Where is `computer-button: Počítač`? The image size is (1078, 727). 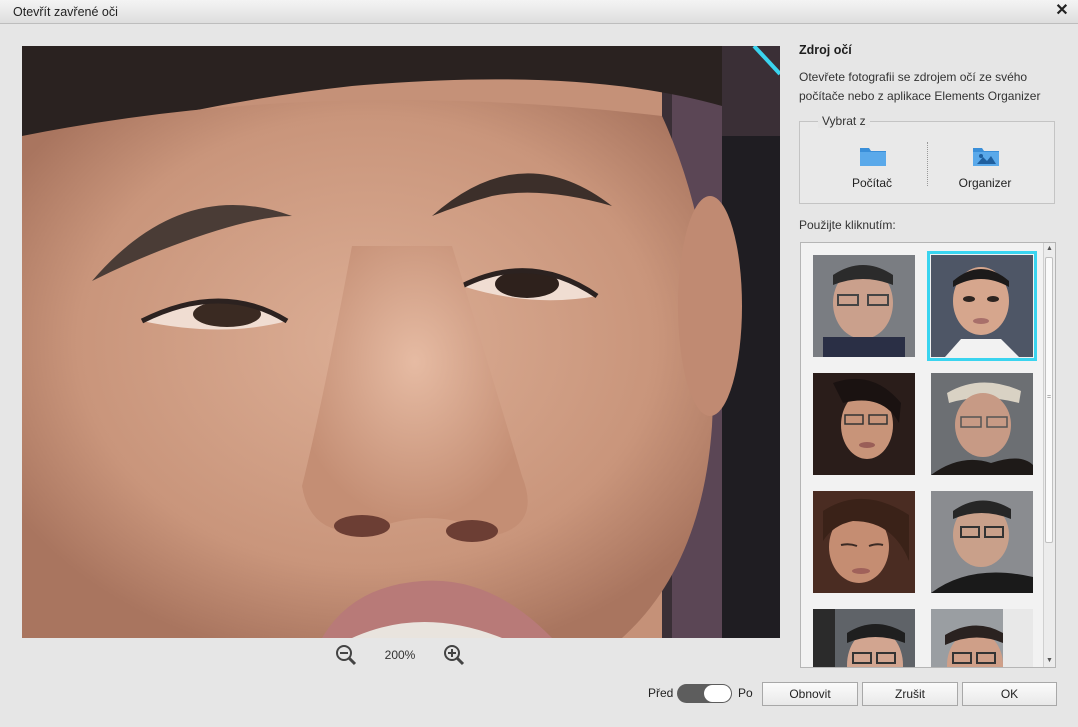
computer-button: Počítač is located at coordinates (872, 168).